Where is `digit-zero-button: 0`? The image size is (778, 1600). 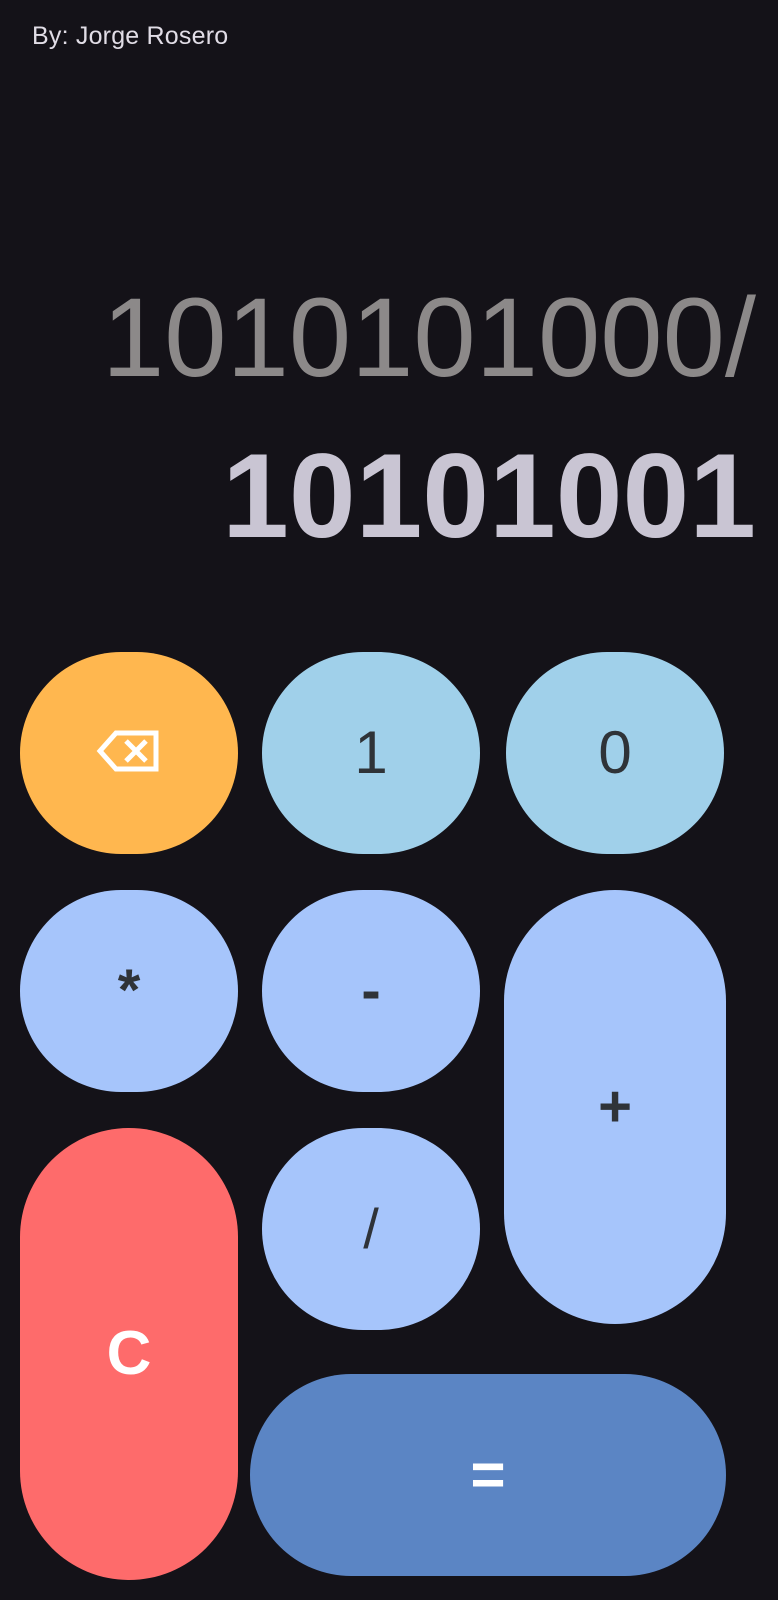
digit-zero-button: 0 is located at coordinates (615, 753).